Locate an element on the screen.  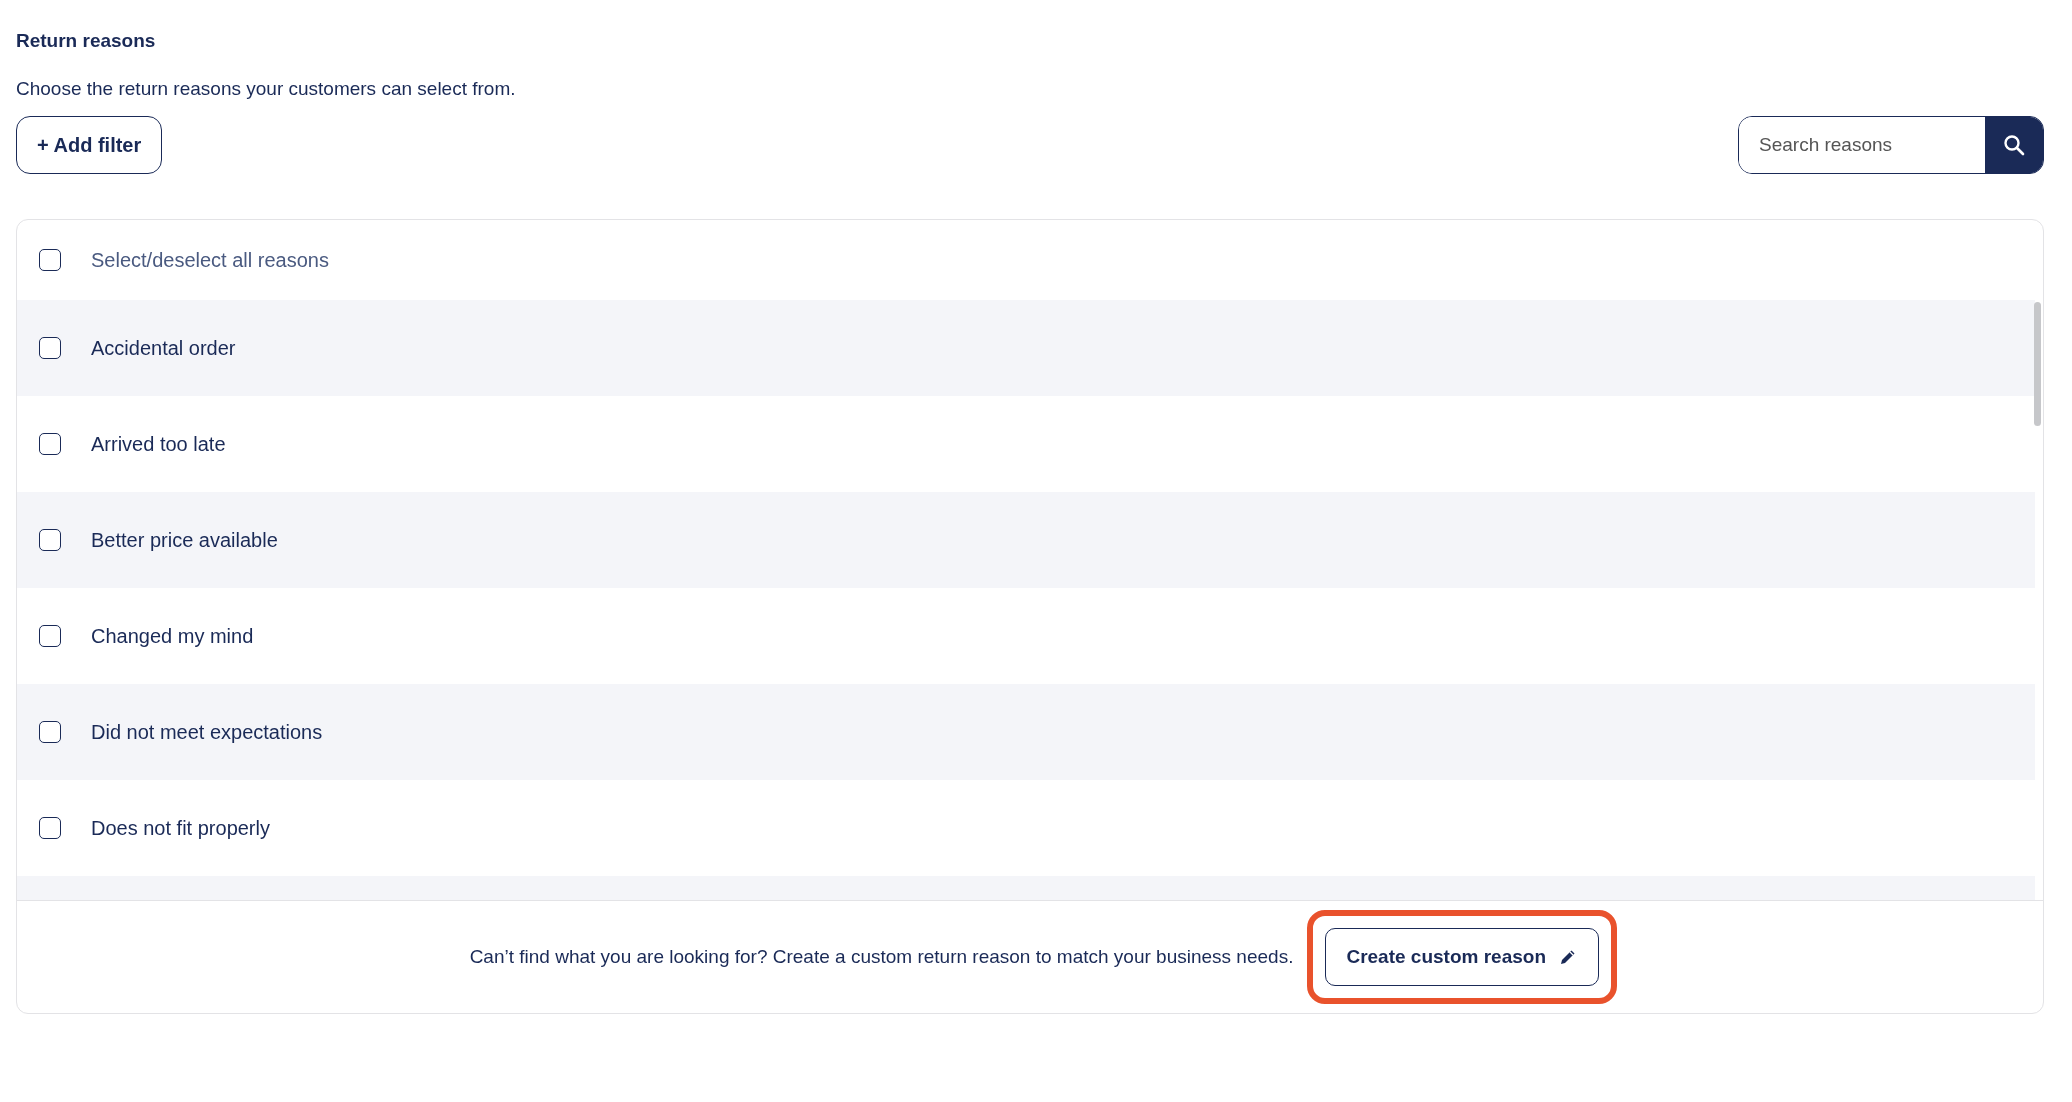
reason-row: Better price available is located at coordinates (1026, 540).